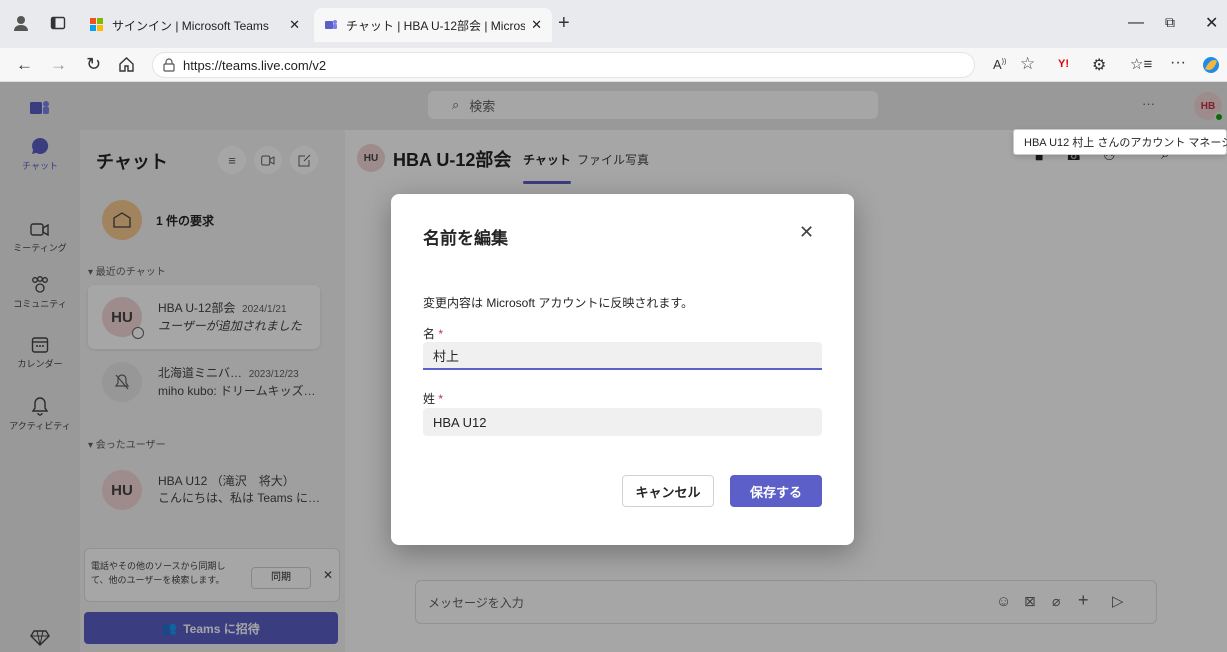 The width and height of the screenshot is (1227, 652). I want to click on first-name-label: 名 *, so click(433, 334).